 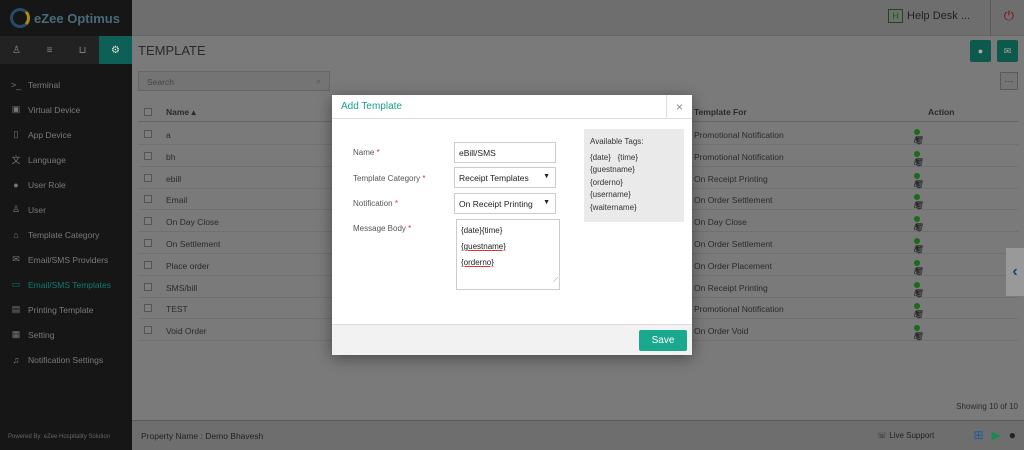 I want to click on page-title: TEMPLATE, so click(x=172, y=50).